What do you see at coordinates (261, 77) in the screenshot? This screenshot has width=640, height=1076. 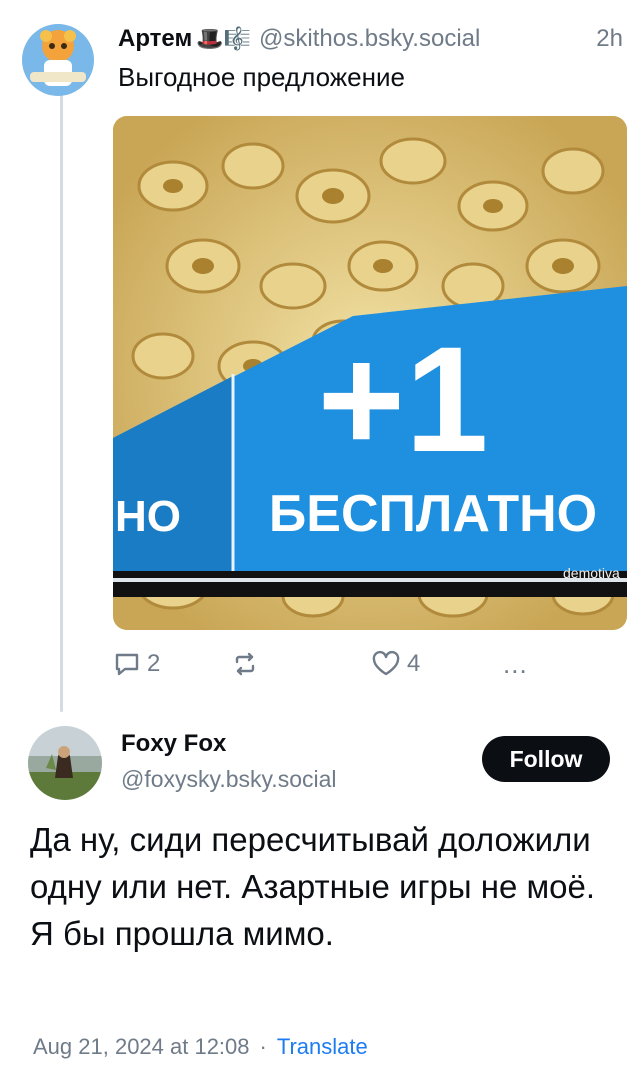 I see `post-text: Выгодное предложение` at bounding box center [261, 77].